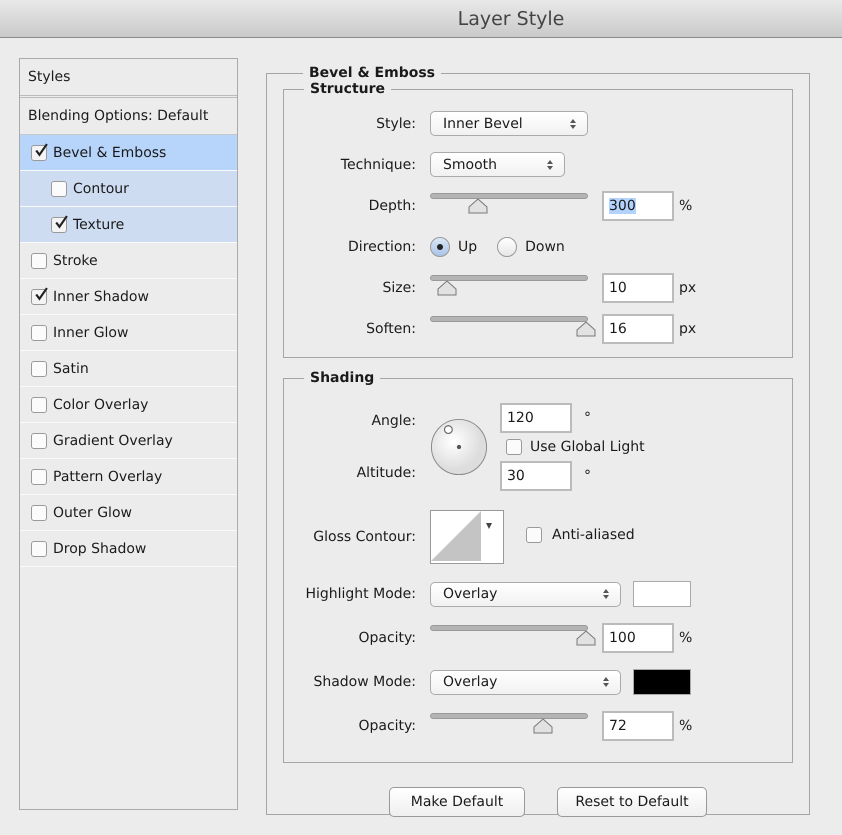 Image resolution: width=842 pixels, height=835 pixels. What do you see at coordinates (128, 261) in the screenshot?
I see `style-item: Stroke` at bounding box center [128, 261].